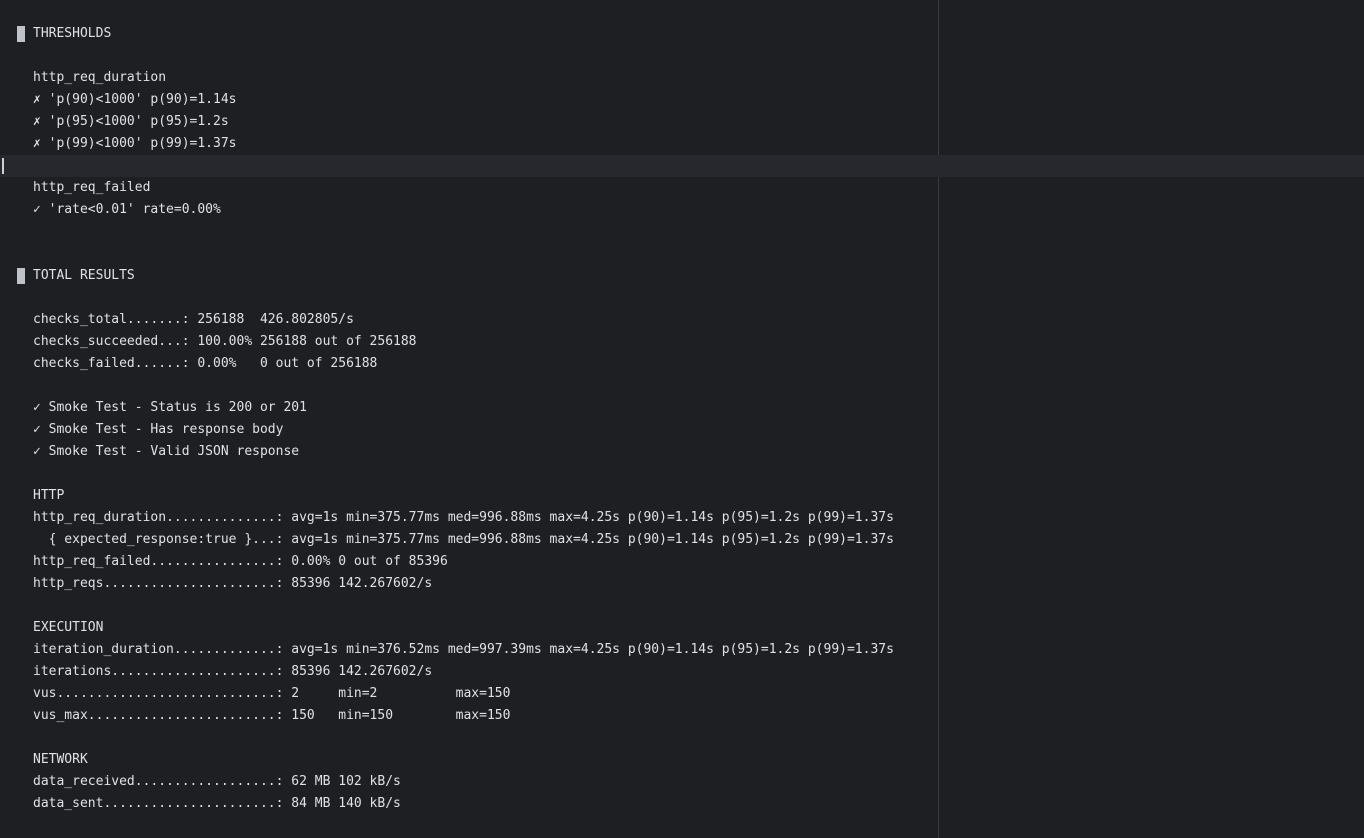  What do you see at coordinates (135, 99) in the screenshot?
I see `line-text: ✗ 'p(90)<1000' p(90)=1.14s` at bounding box center [135, 99].